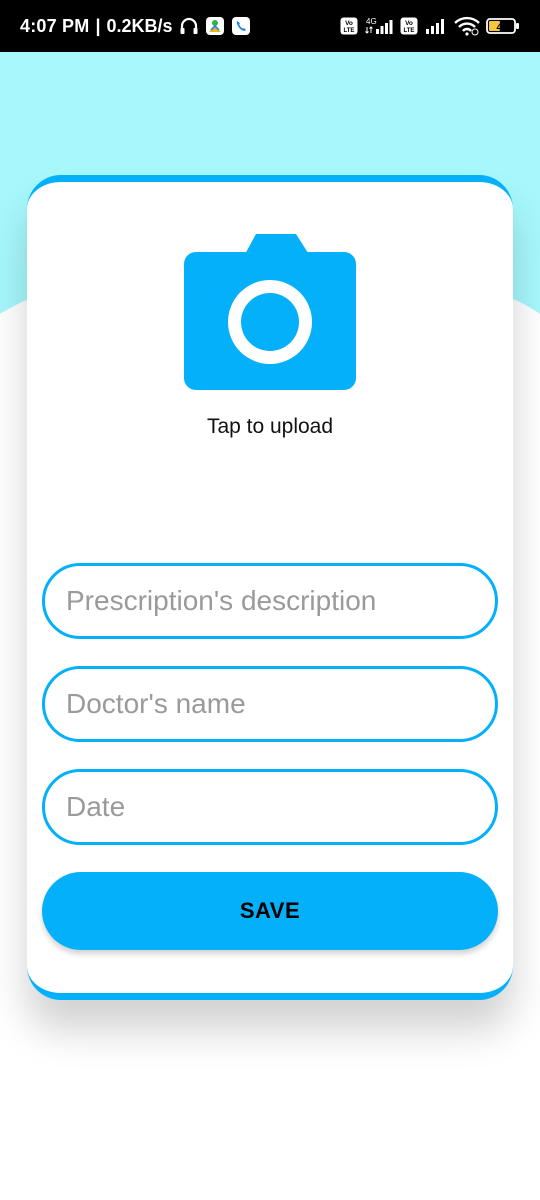 The image size is (540, 1200). Describe the element at coordinates (270, 911) in the screenshot. I see `save-button: SAVE` at that location.